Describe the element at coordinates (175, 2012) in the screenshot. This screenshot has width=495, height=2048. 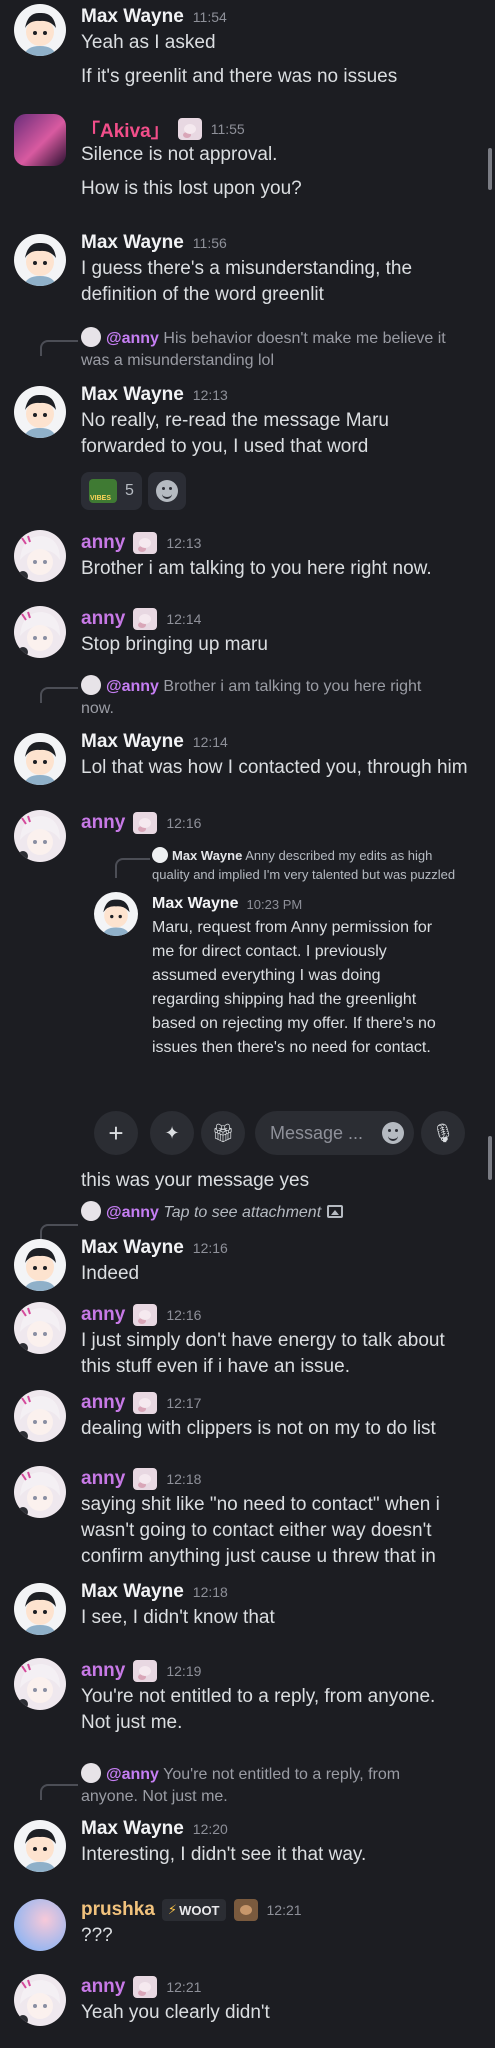
I see `message-text: Yeah you clearly didn't` at that location.